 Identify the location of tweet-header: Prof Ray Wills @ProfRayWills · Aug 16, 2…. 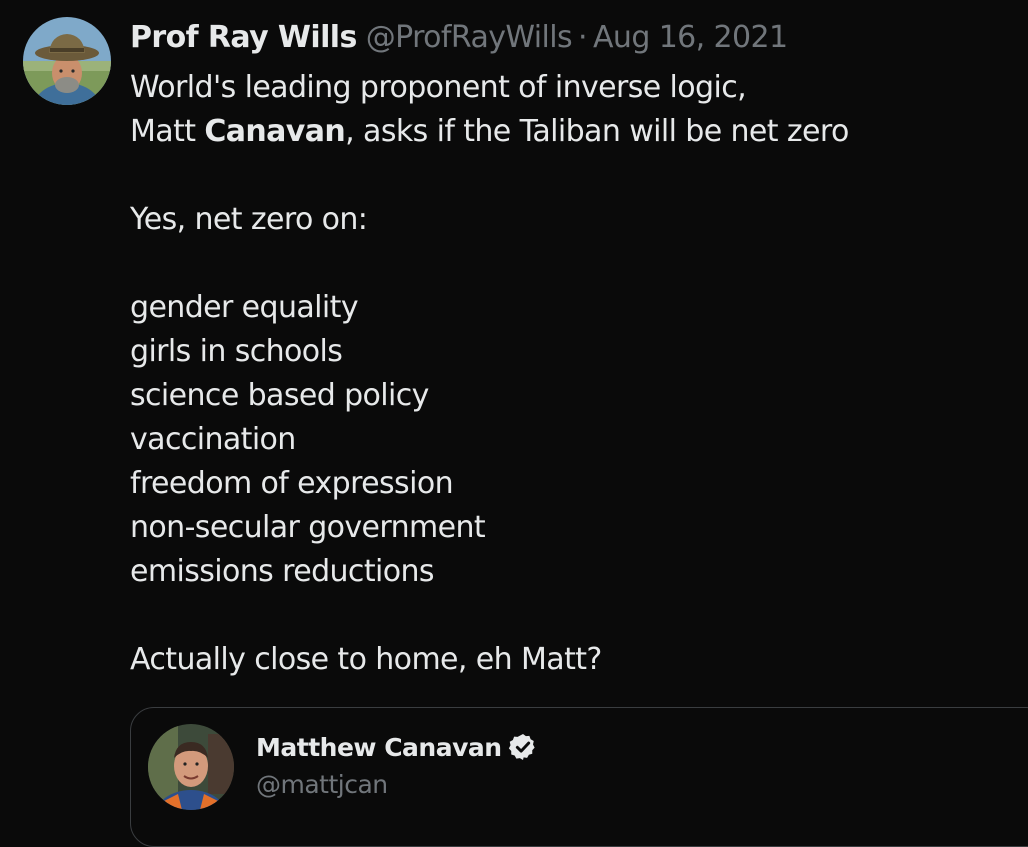
(459, 40).